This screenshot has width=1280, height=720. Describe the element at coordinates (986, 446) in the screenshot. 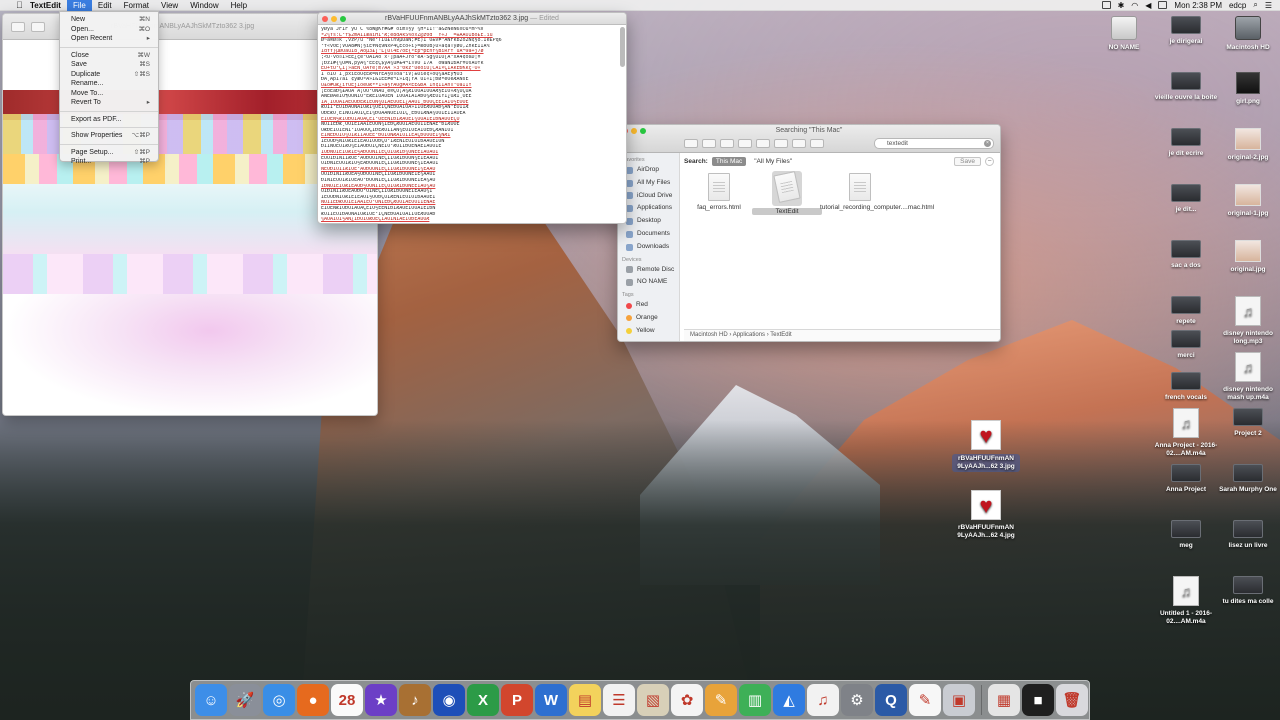

I see `desktop-icon: rBVaHFUUFnmAN 9LyAAJh...62 3.jpg` at that location.